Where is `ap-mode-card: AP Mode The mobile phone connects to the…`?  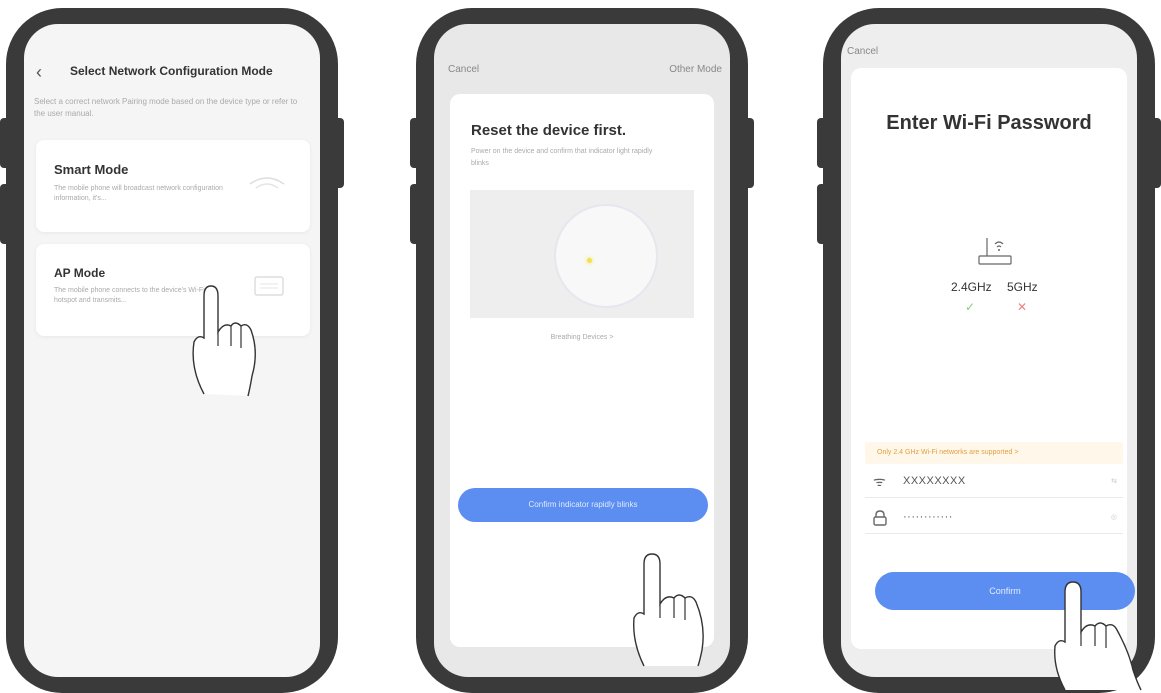
ap-mode-card: AP Mode The mobile phone connects to the… is located at coordinates (173, 290).